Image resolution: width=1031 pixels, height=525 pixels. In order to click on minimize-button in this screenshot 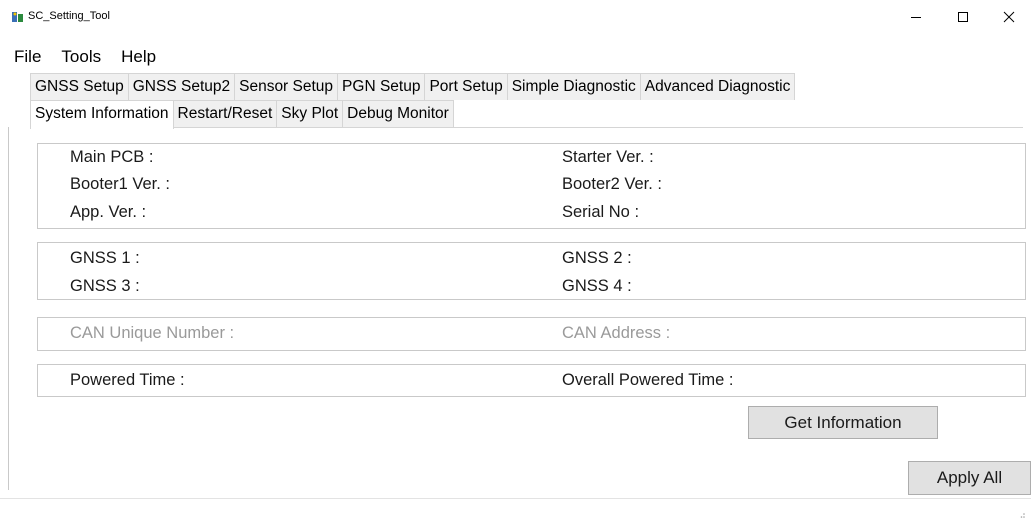, I will do `click(916, 17)`.